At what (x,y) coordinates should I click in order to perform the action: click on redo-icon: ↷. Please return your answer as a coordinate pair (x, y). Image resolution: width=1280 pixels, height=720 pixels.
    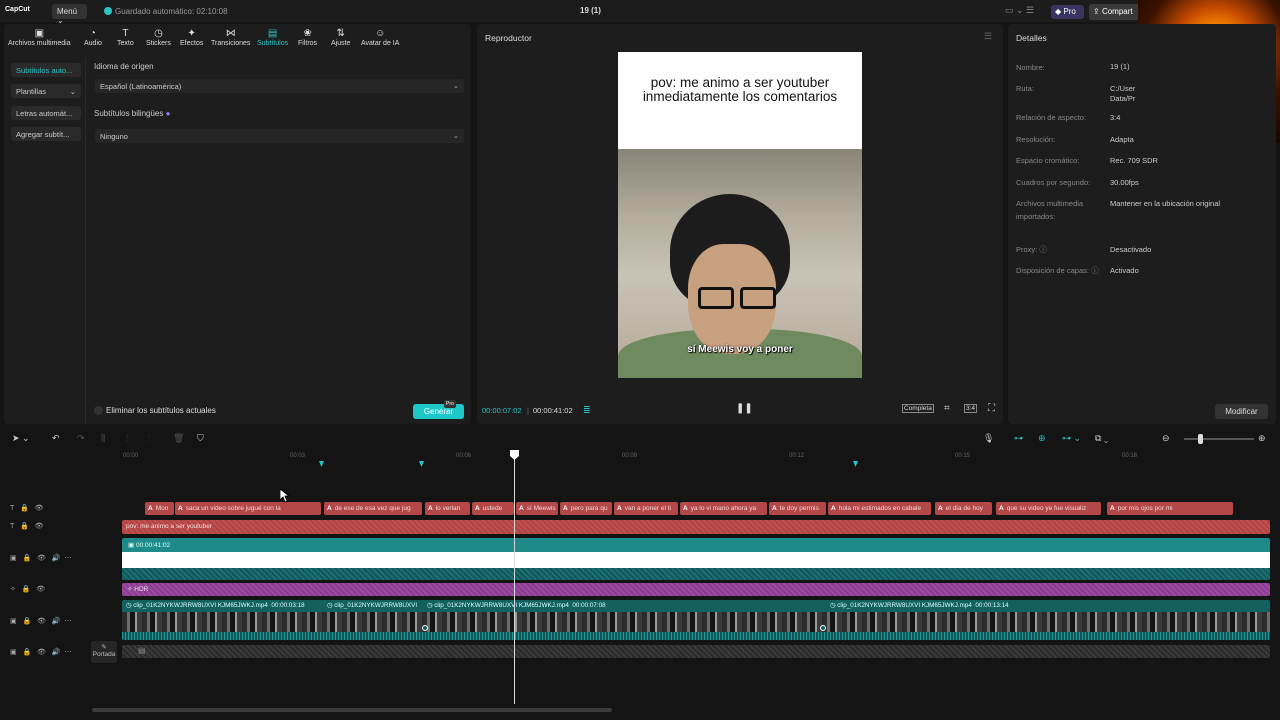
    Looking at the image, I should click on (81, 438).